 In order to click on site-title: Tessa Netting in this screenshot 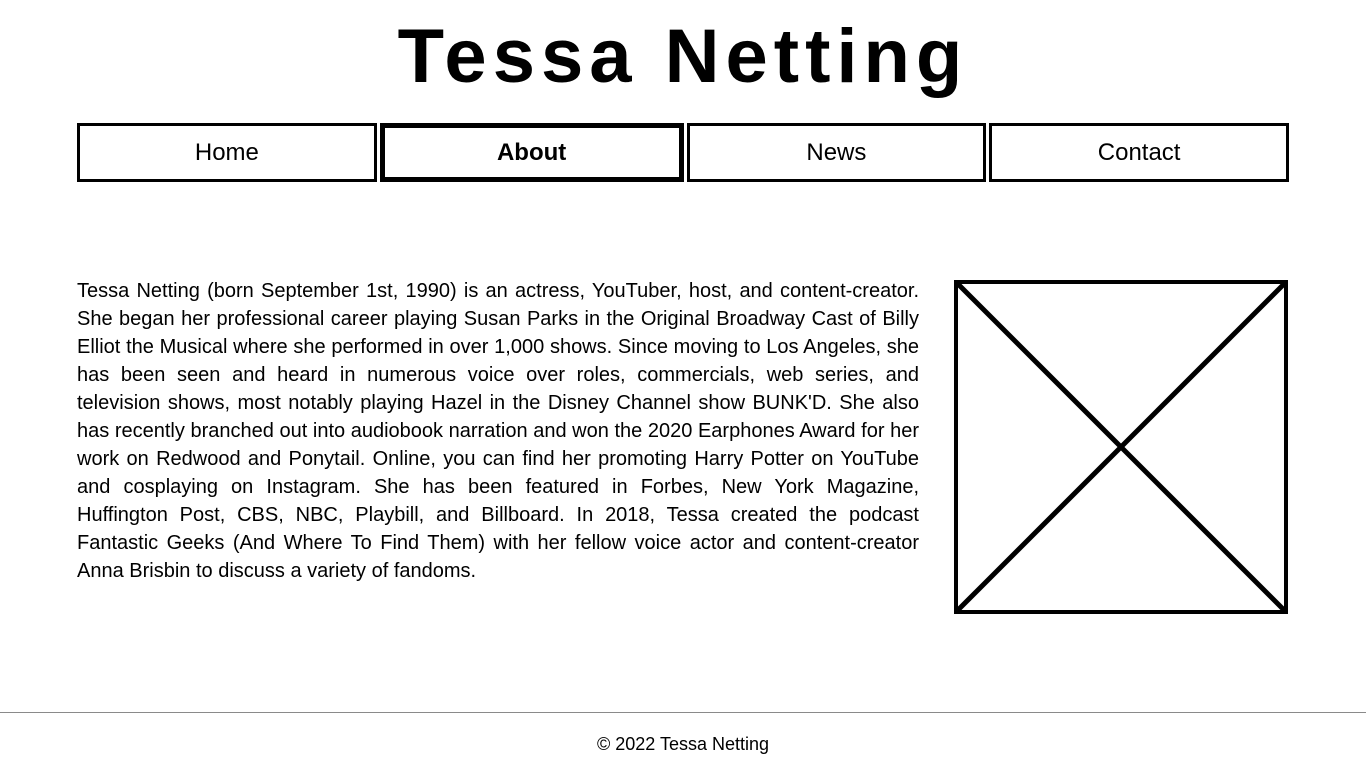, I will do `click(683, 56)`.